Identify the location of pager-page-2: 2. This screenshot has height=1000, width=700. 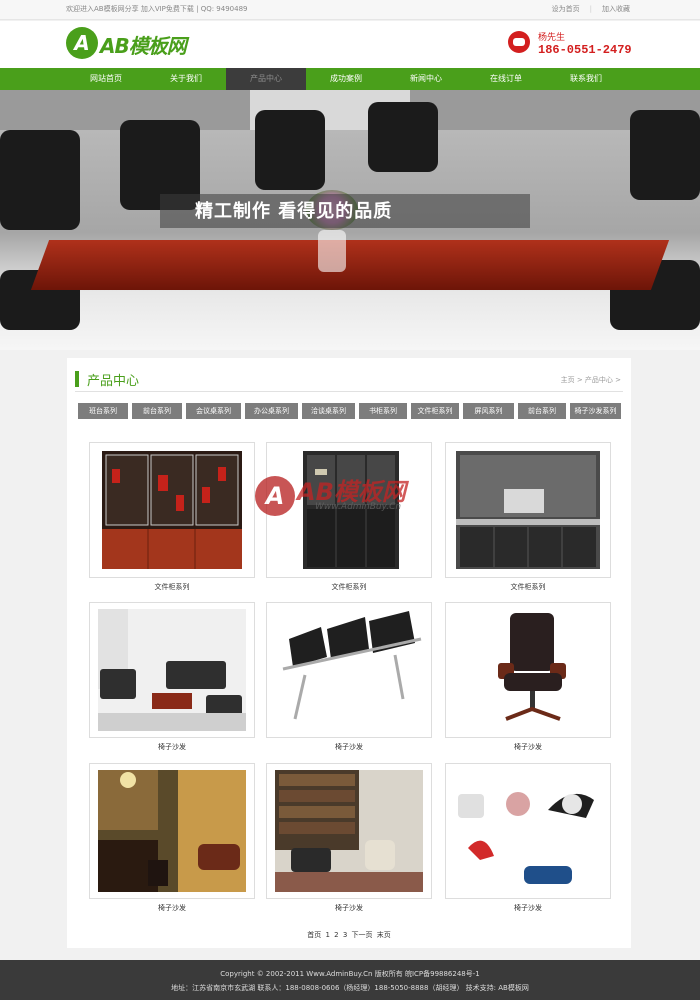
(336, 935).